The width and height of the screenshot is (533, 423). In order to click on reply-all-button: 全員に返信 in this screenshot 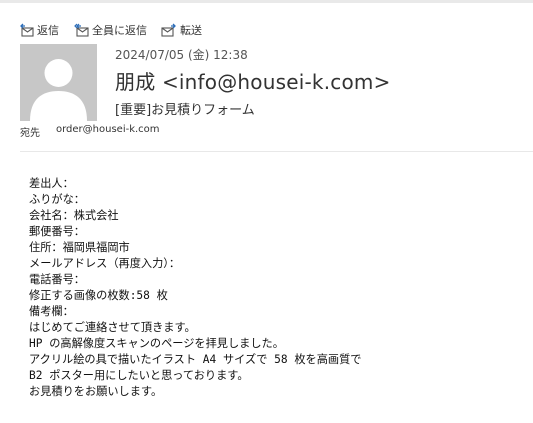, I will do `click(110, 30)`.